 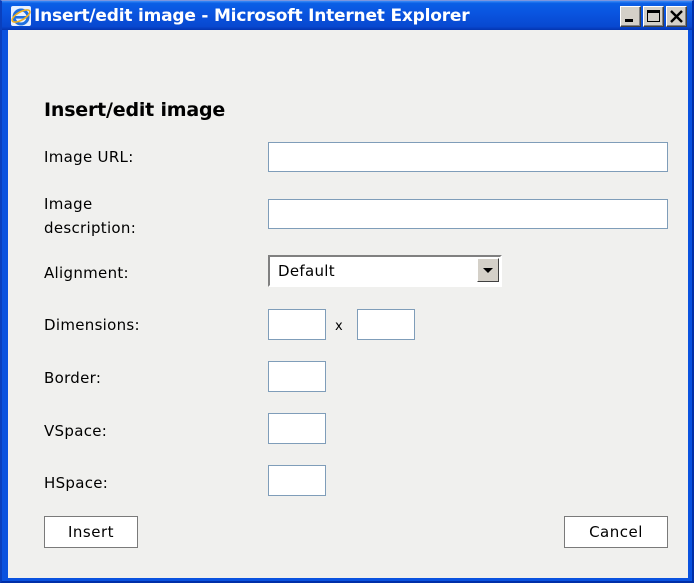 What do you see at coordinates (297, 428) in the screenshot?
I see `vspace-input` at bounding box center [297, 428].